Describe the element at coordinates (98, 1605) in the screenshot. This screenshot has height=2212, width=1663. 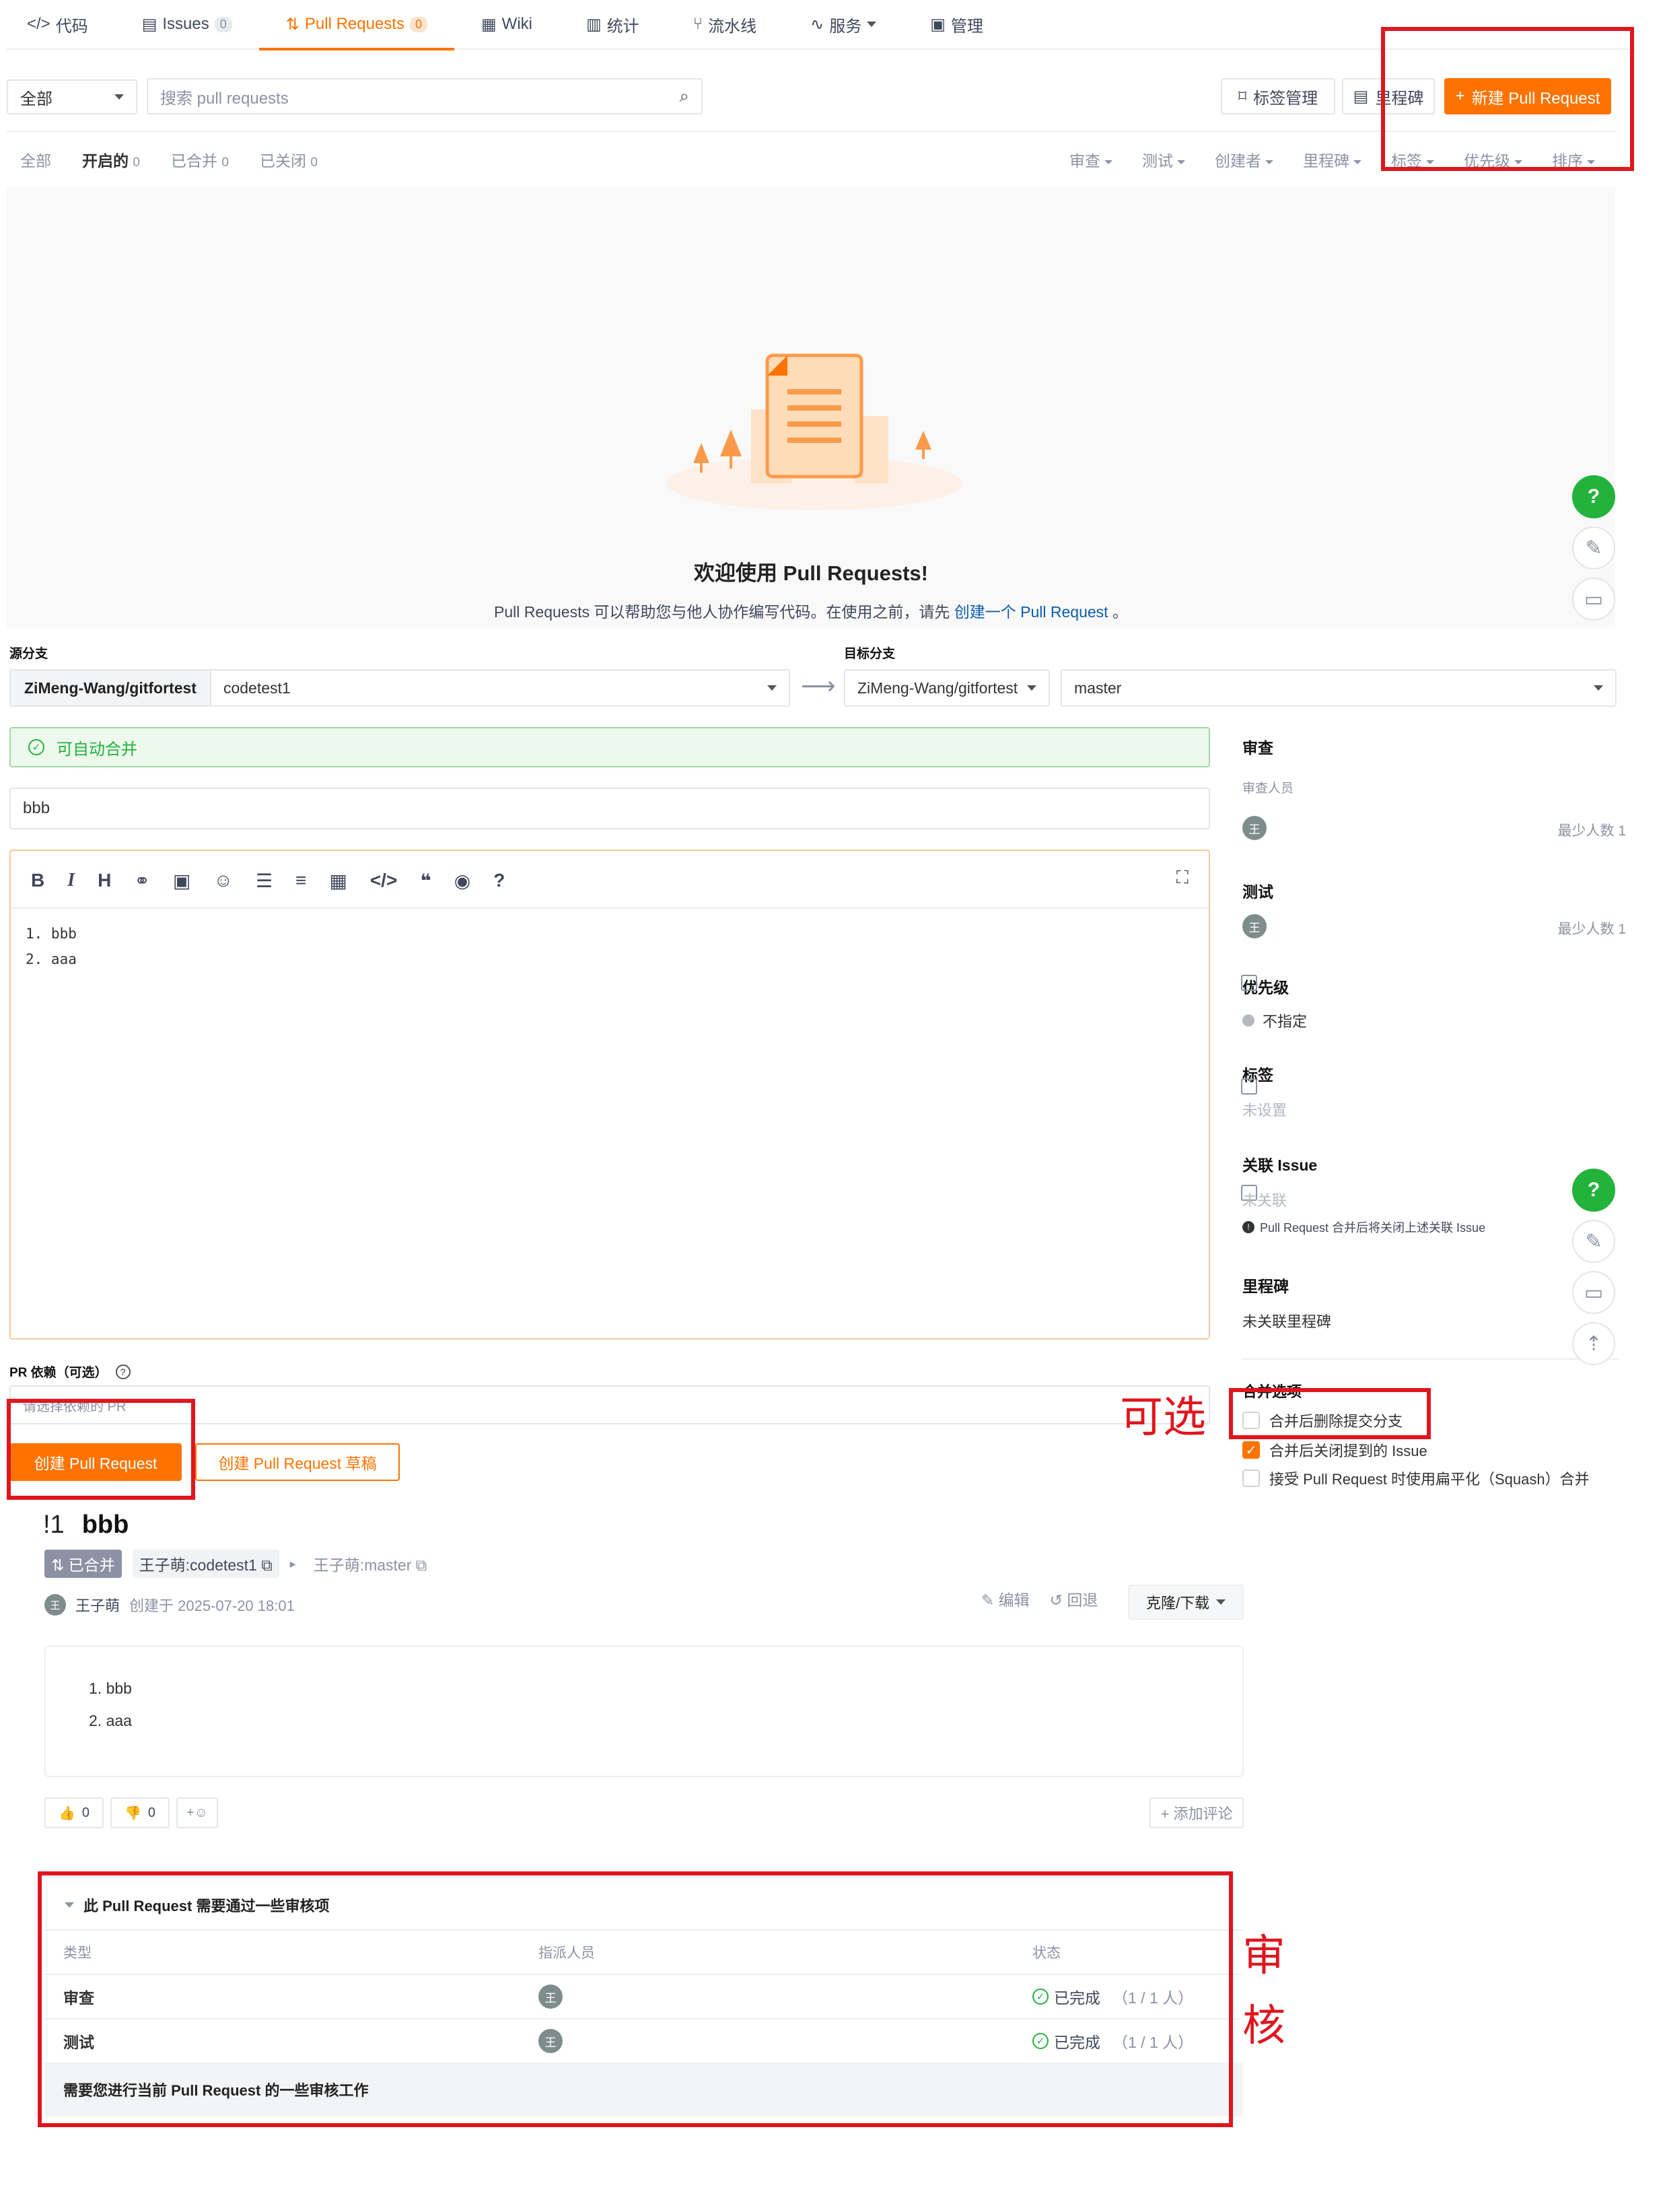
I see `author-name: 王子萌` at that location.